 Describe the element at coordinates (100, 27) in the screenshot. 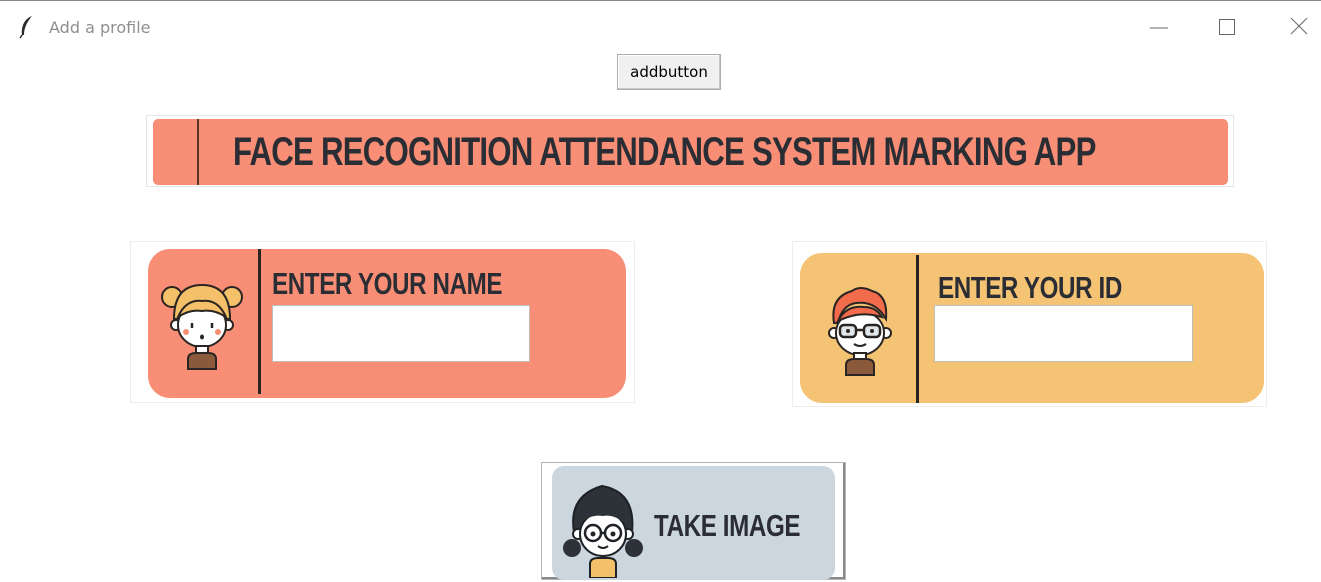

I see `window-title: Add a profile` at that location.